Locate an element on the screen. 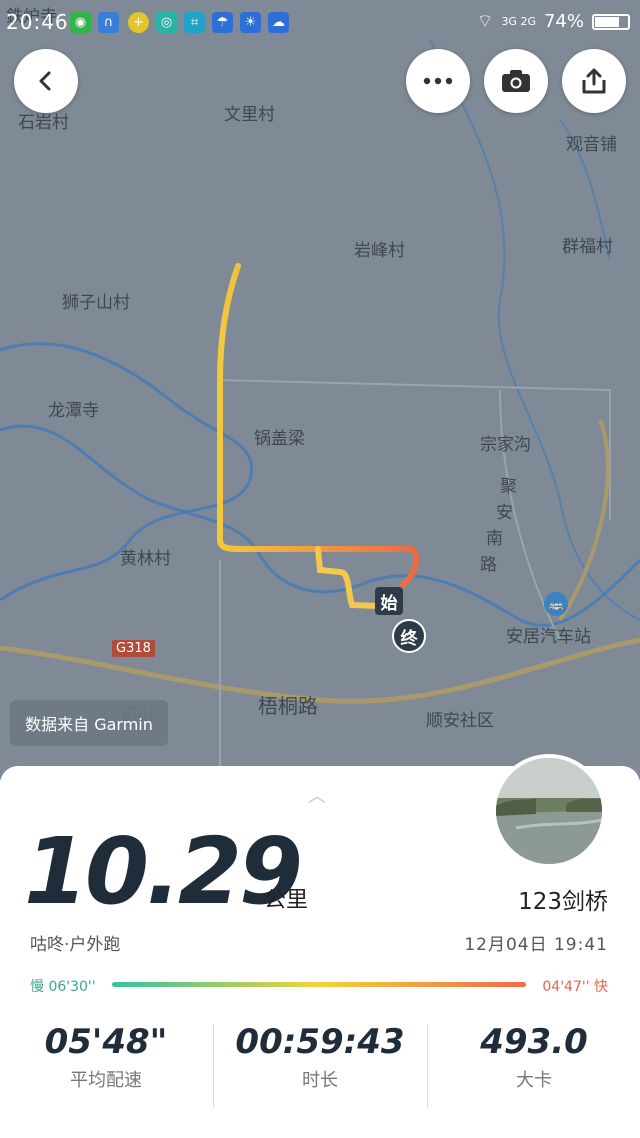 The width and height of the screenshot is (640, 1138). map-label: 安居汽车站 is located at coordinates (548, 637).